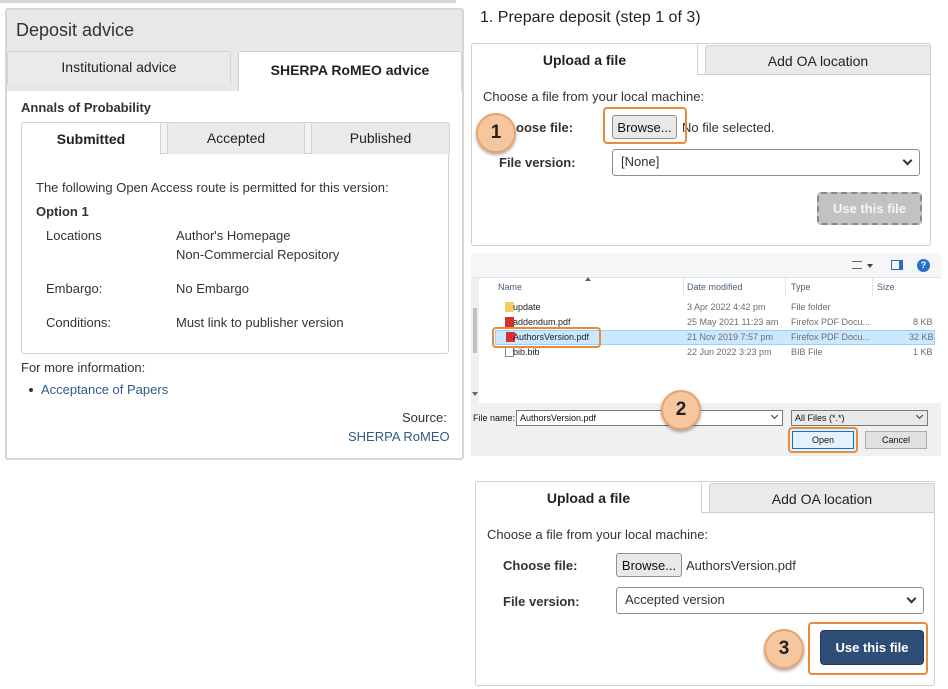  I want to click on file-row-update: update 3 Apr 2022 4:42 pm File folder, so click(715, 307).